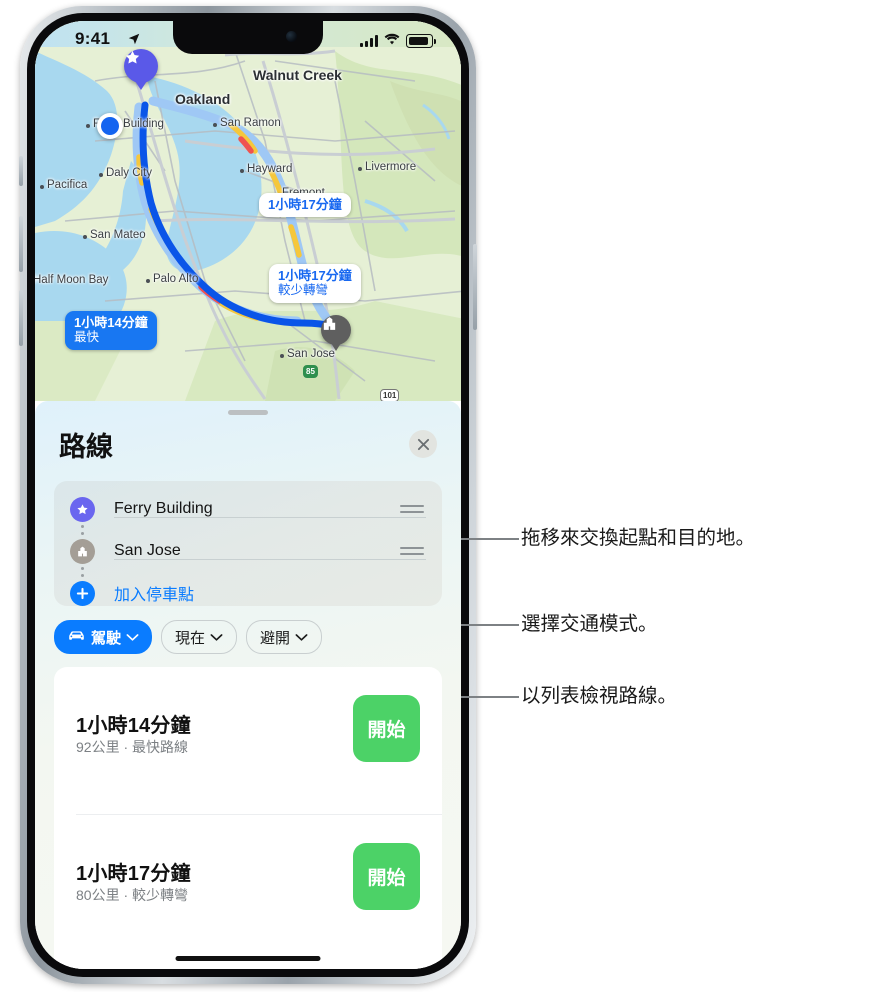  Describe the element at coordinates (82, 593) in the screenshot. I see `plus-icon` at that location.